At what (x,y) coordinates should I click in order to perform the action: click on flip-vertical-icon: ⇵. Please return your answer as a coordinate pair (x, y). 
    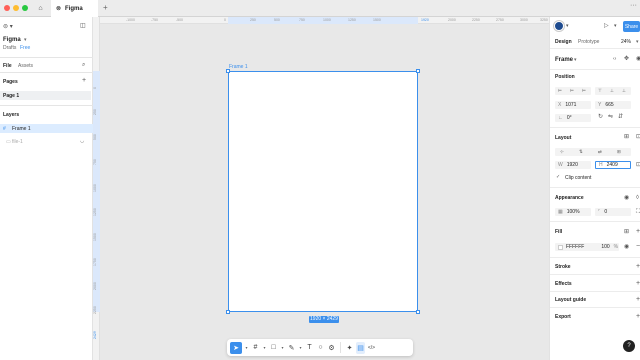
    Looking at the image, I should click on (620, 117).